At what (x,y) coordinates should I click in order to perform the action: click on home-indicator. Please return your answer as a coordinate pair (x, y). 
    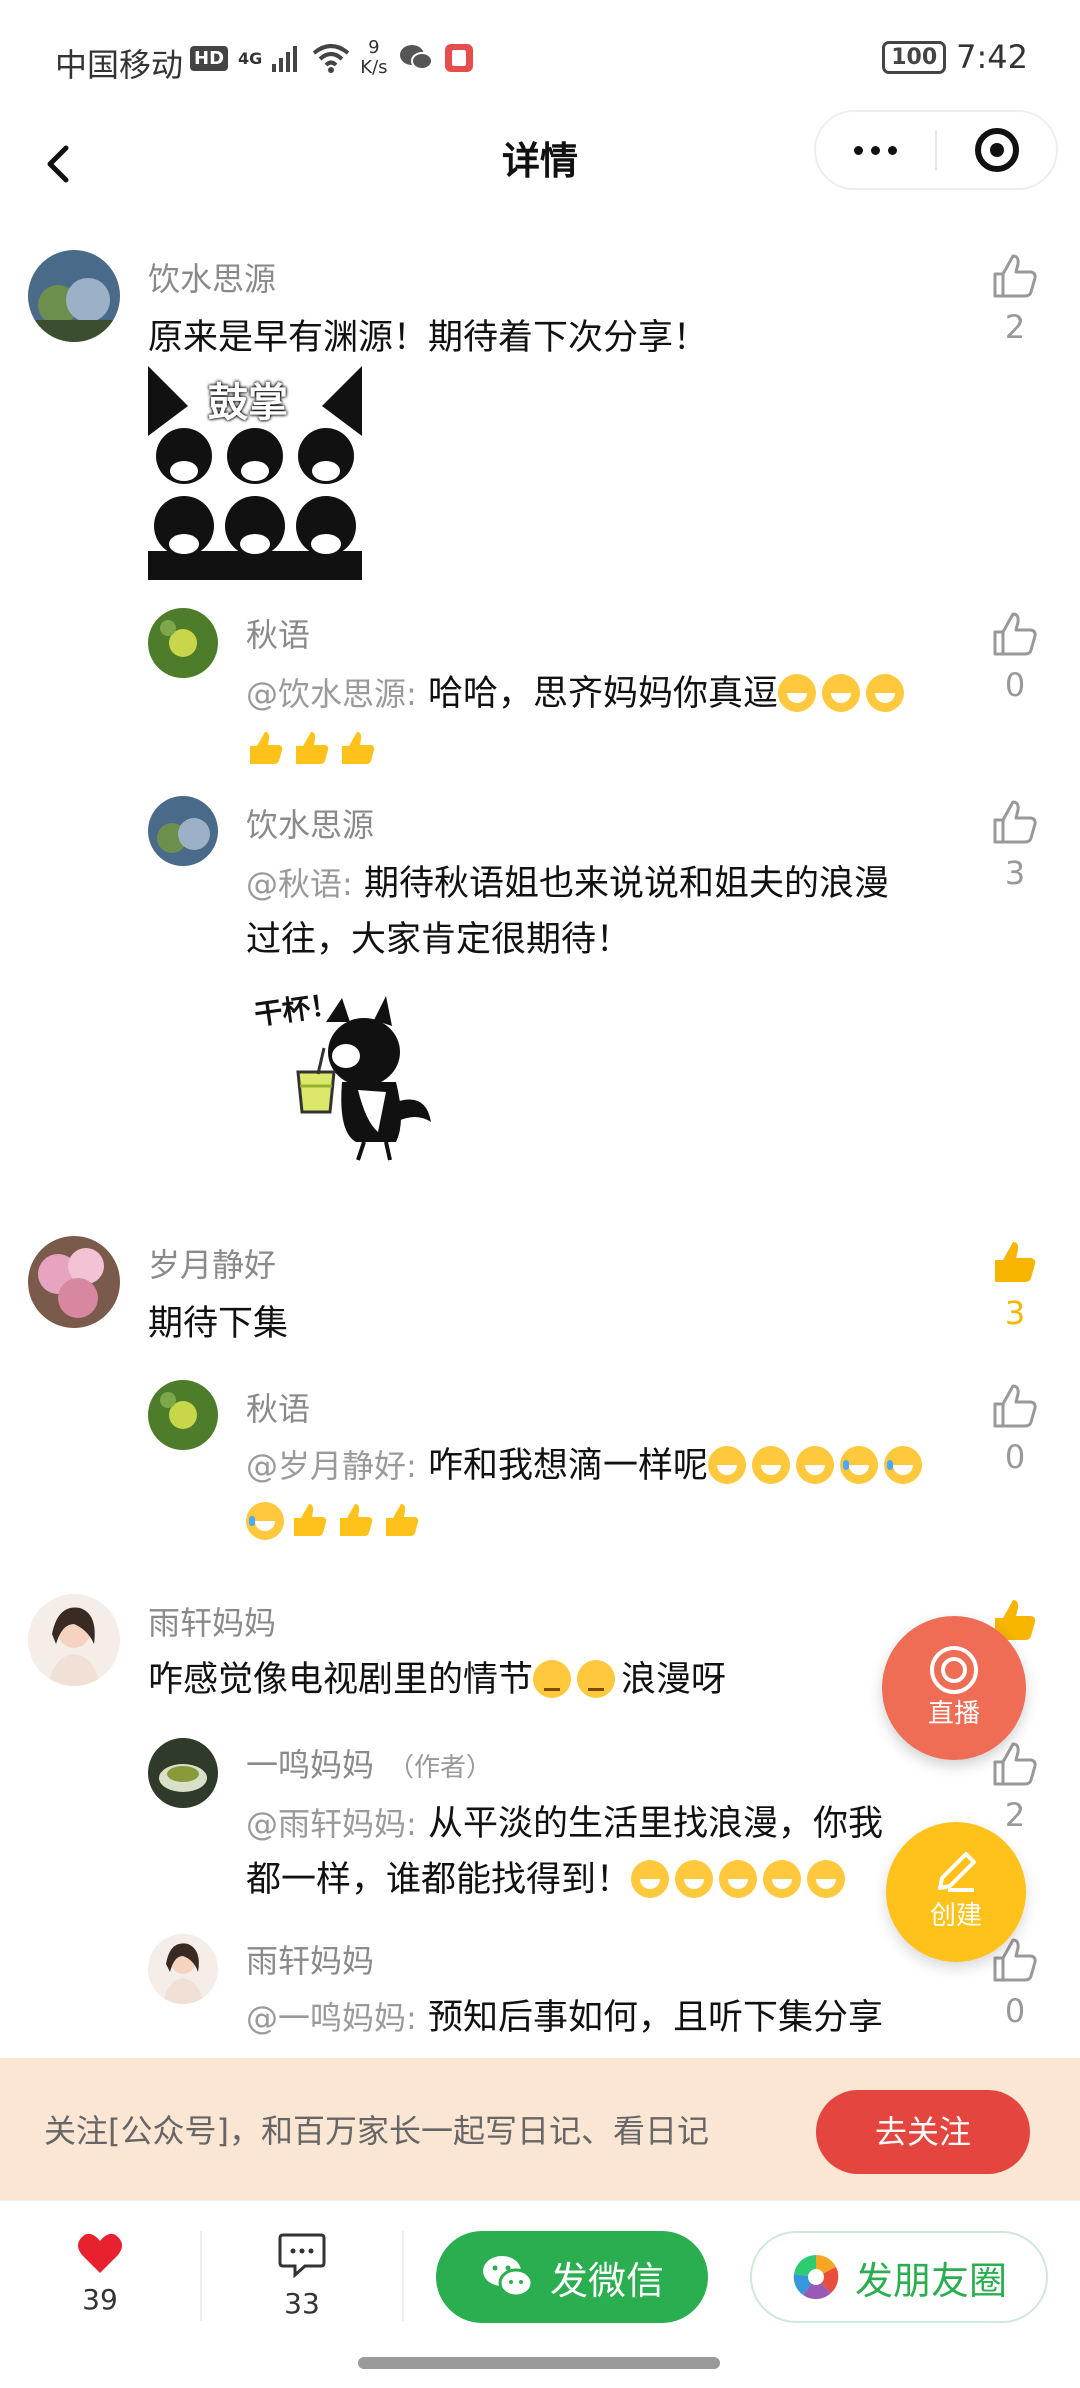
    Looking at the image, I should click on (539, 2363).